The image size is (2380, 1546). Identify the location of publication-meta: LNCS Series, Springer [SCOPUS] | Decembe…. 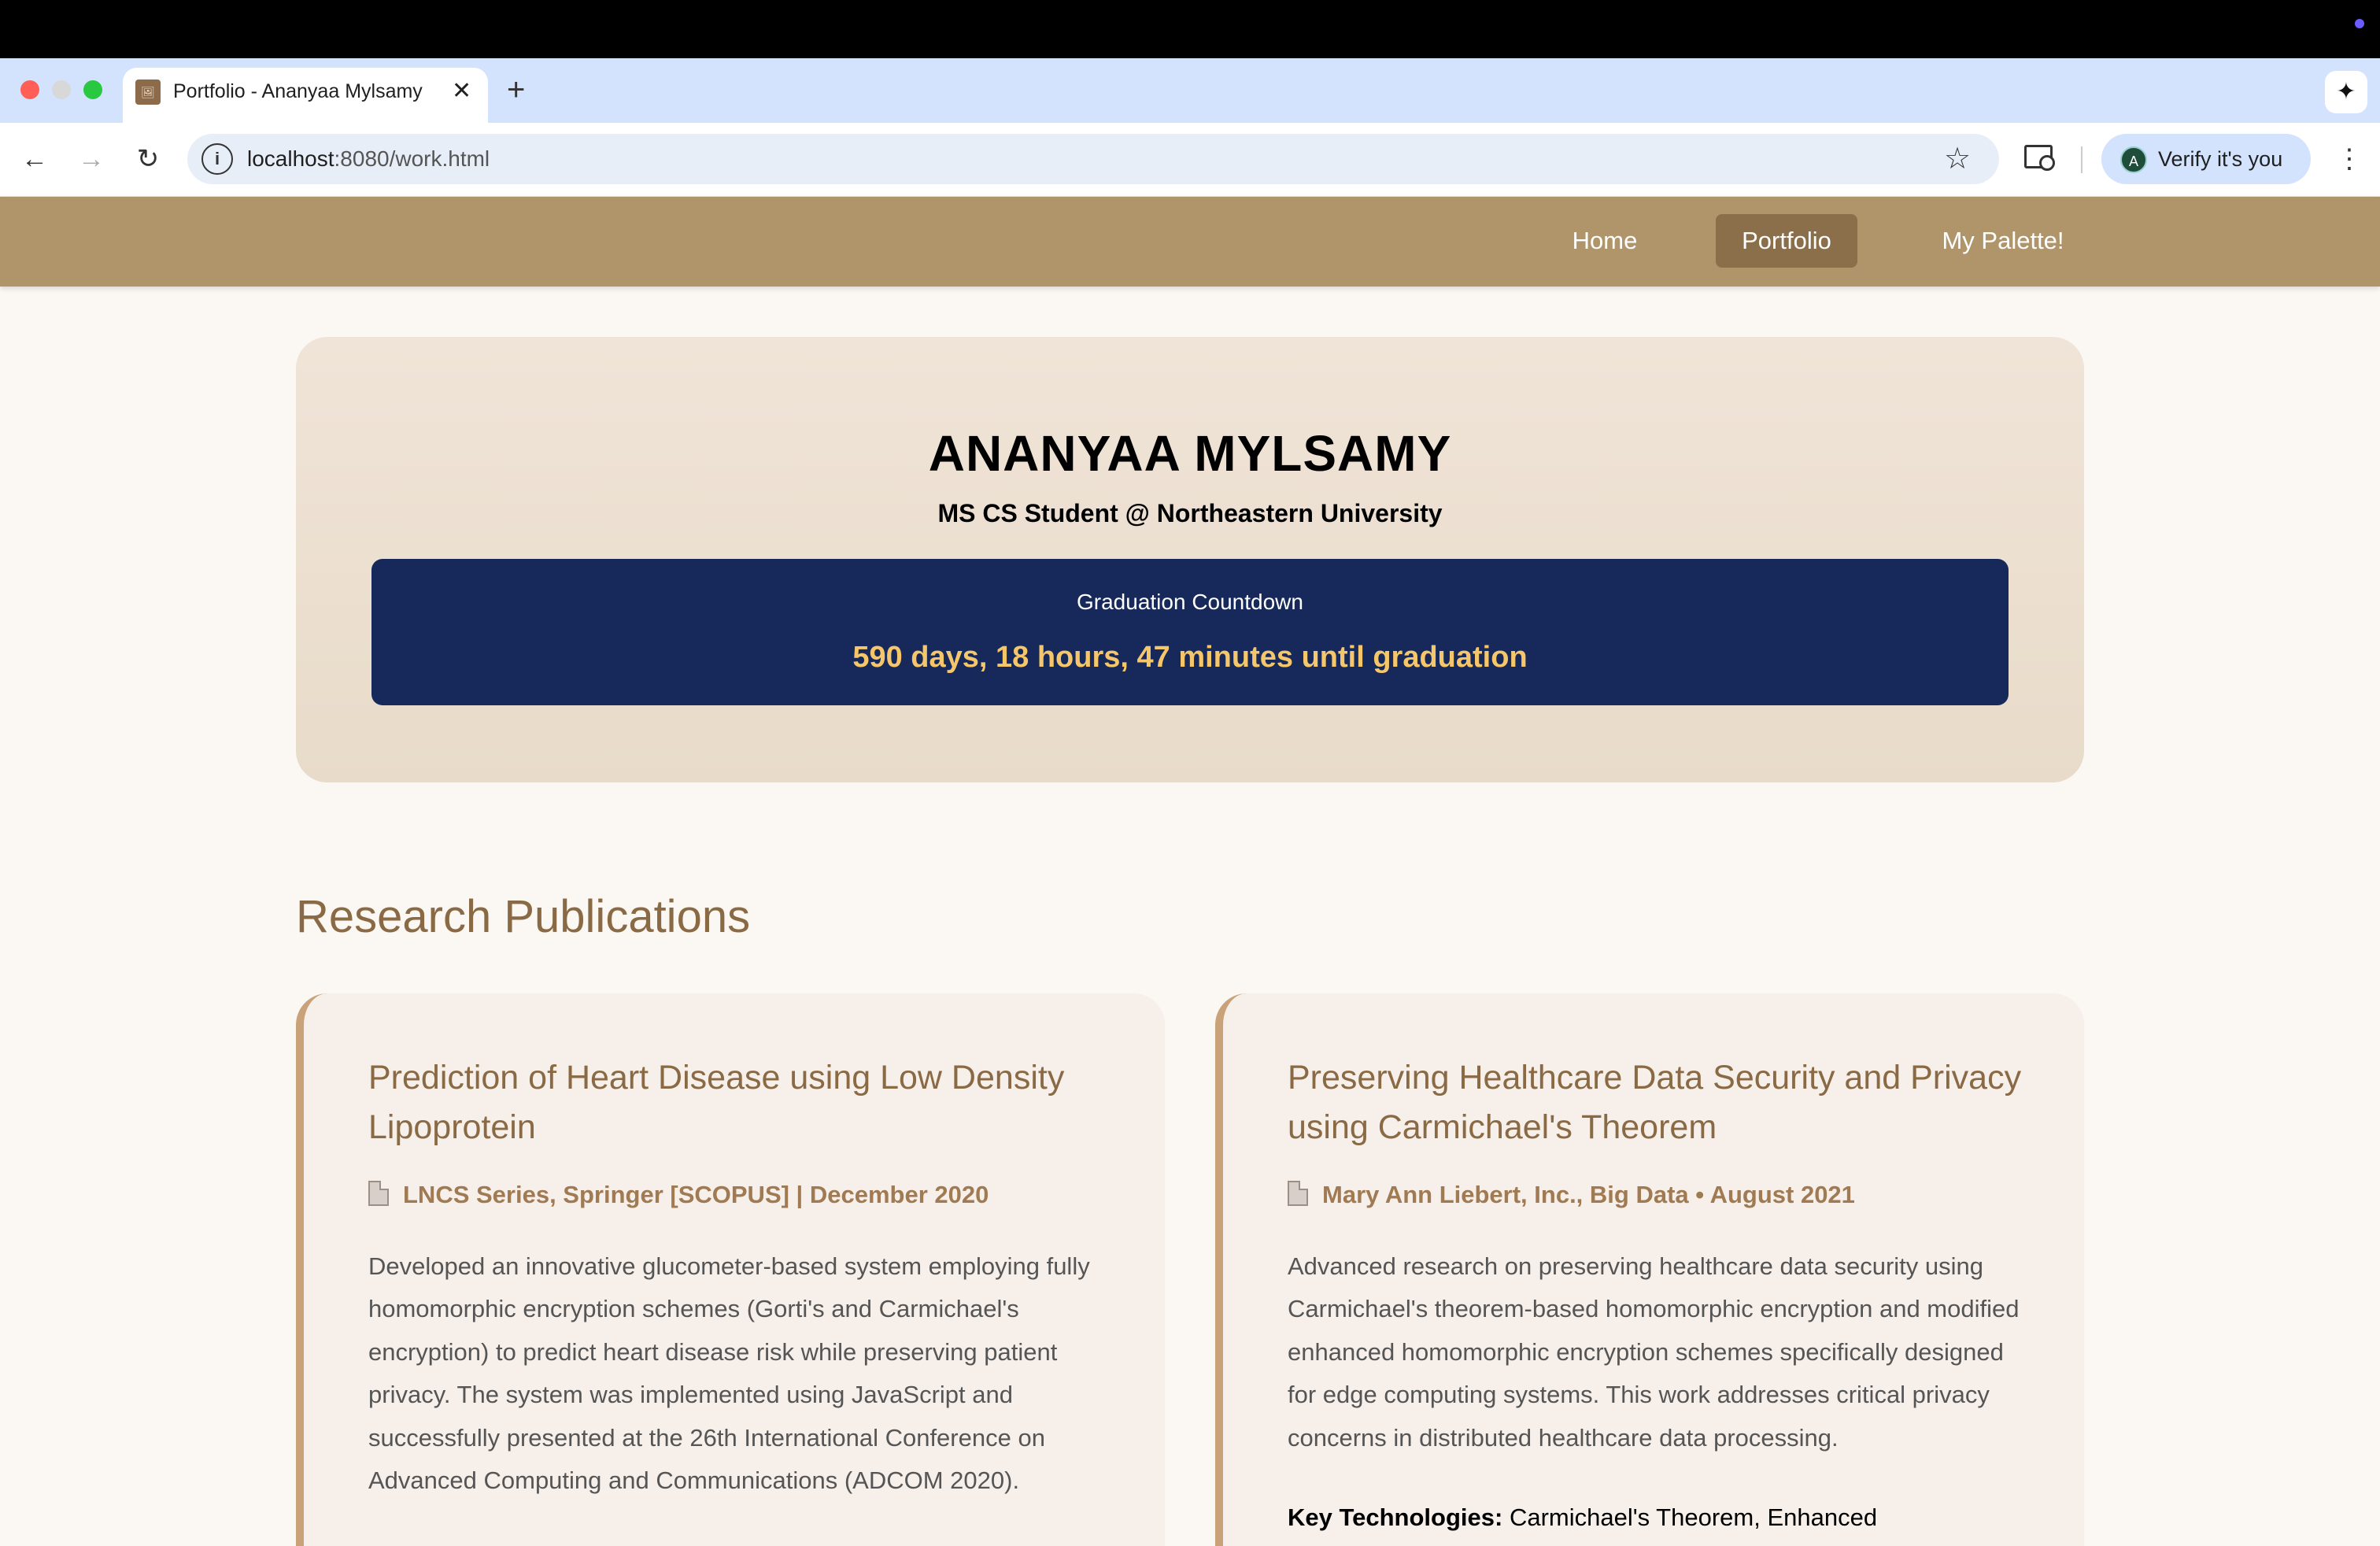
(678, 1195).